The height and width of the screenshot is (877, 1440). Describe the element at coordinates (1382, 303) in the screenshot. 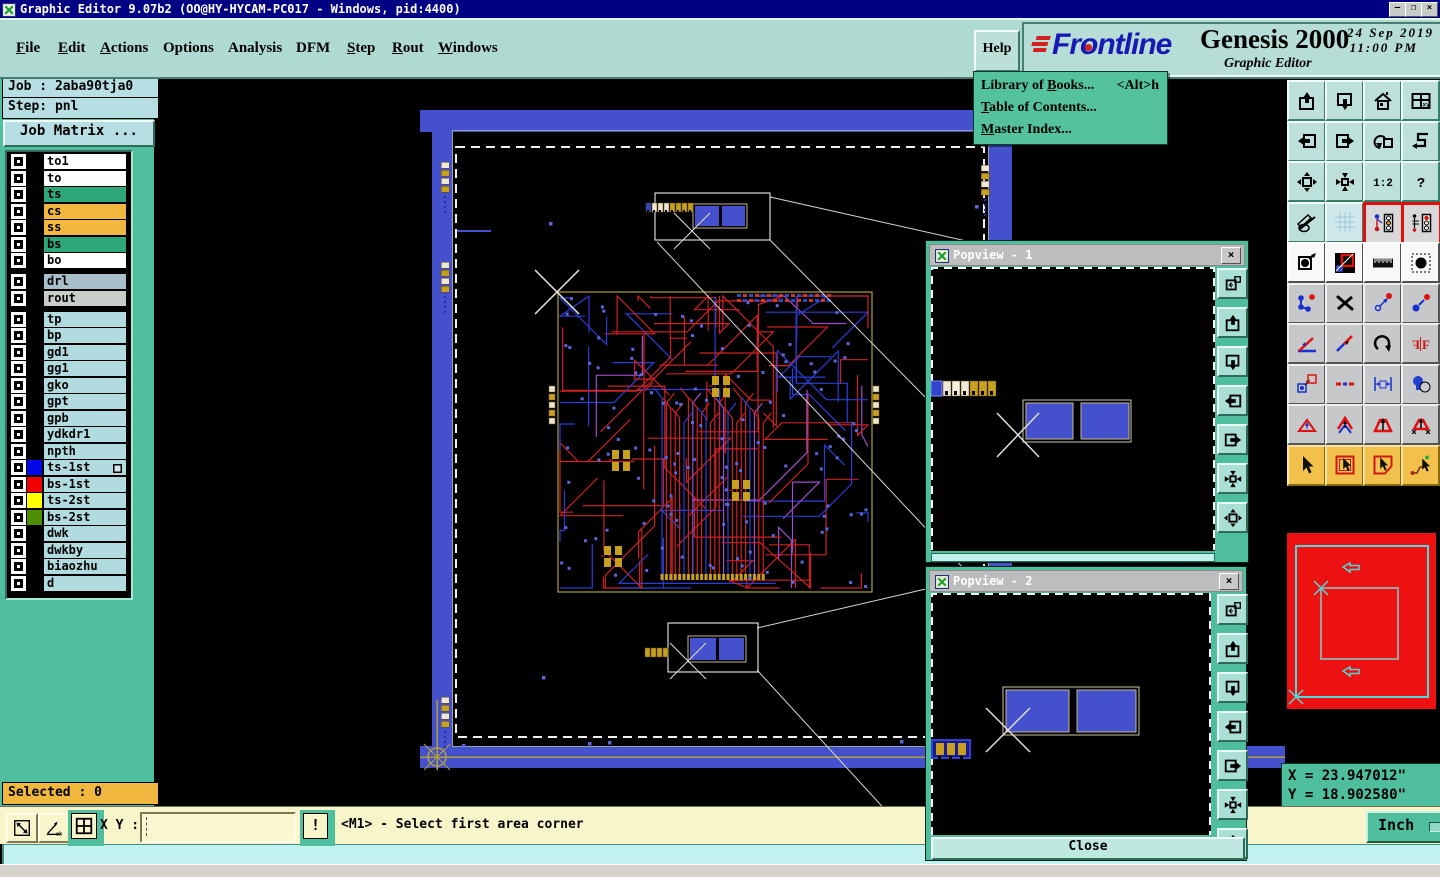

I see `move-point-small-button` at that location.